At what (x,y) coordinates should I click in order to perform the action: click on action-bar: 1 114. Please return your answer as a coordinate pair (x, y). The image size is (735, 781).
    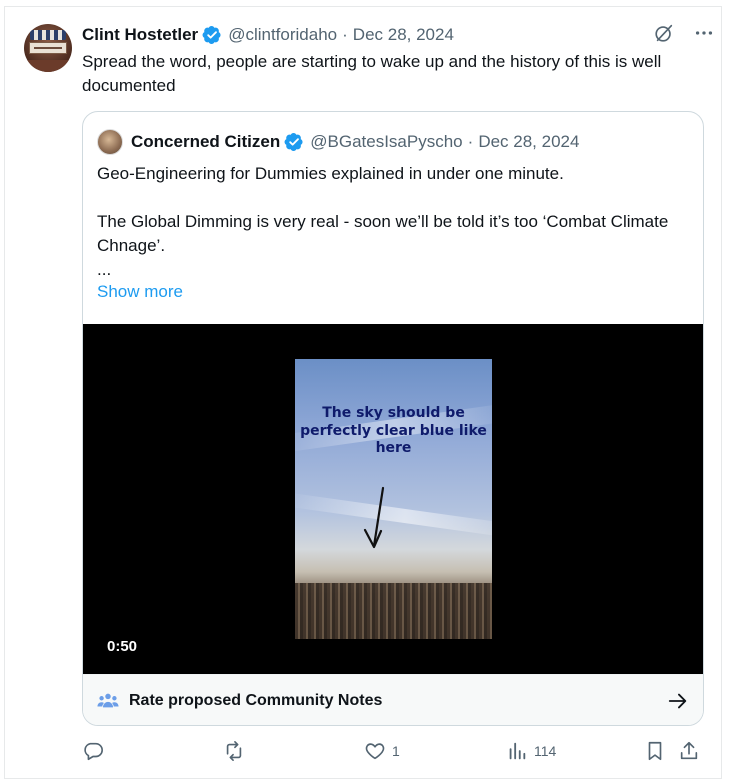
    Looking at the image, I should click on (392, 754).